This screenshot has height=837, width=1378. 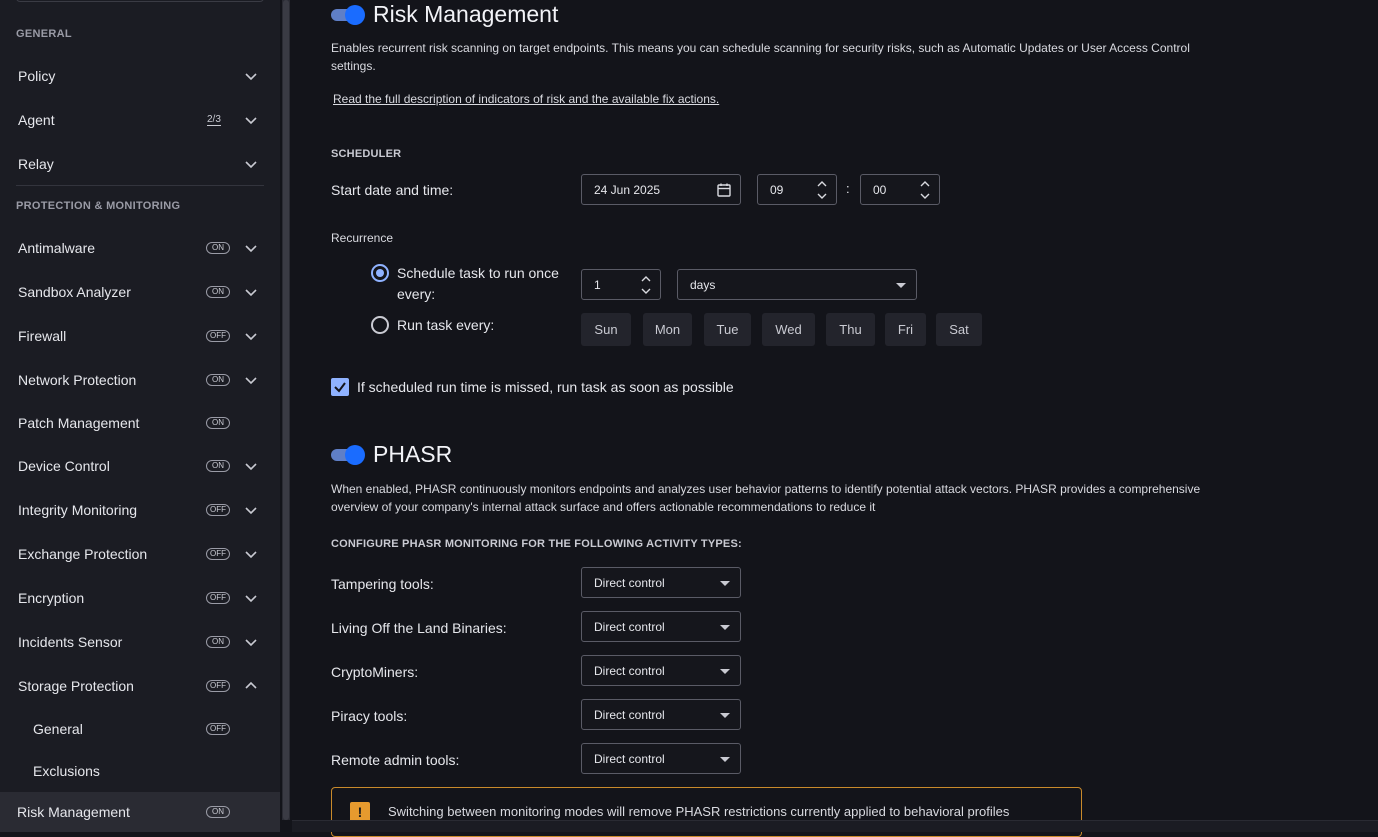 What do you see at coordinates (251, 686) in the screenshot?
I see `chevron-up-icon` at bounding box center [251, 686].